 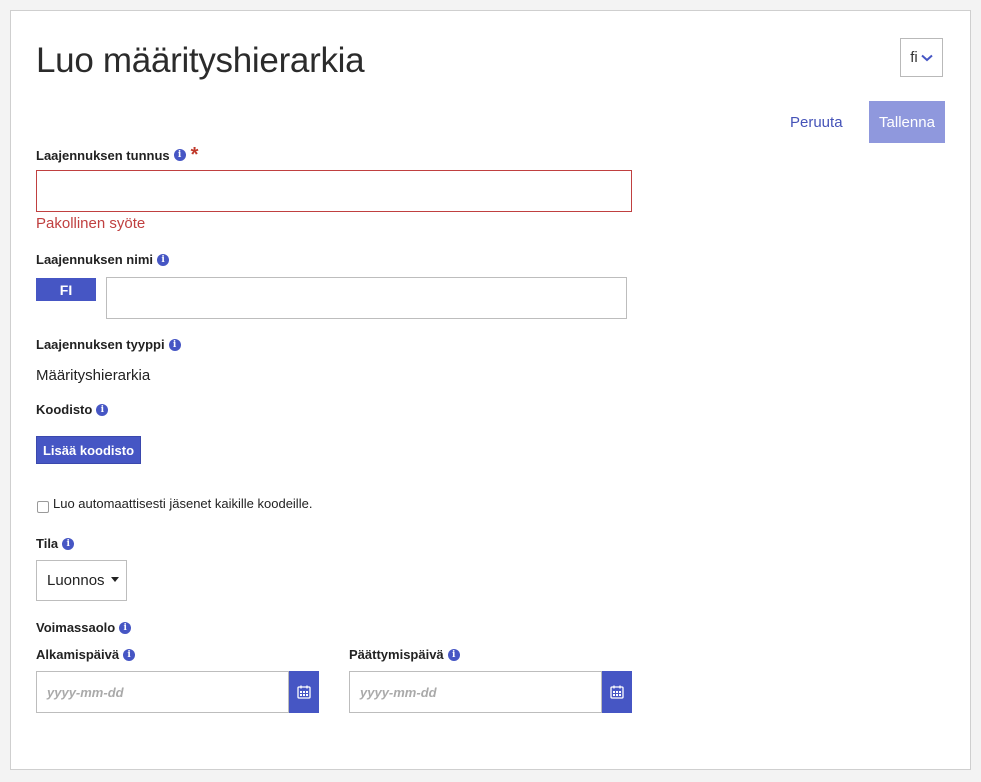 What do you see at coordinates (907, 122) in the screenshot?
I see `save-button: Tallenna` at bounding box center [907, 122].